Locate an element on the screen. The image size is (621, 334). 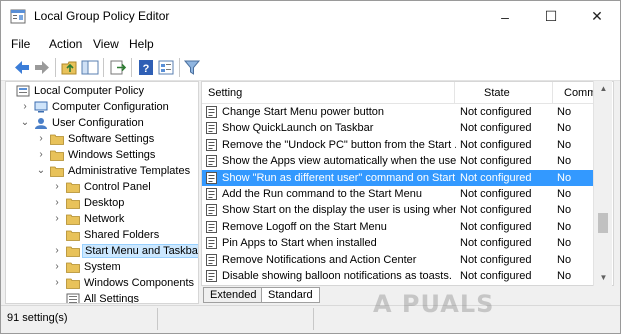
status-separator is located at coordinates (157, 319).